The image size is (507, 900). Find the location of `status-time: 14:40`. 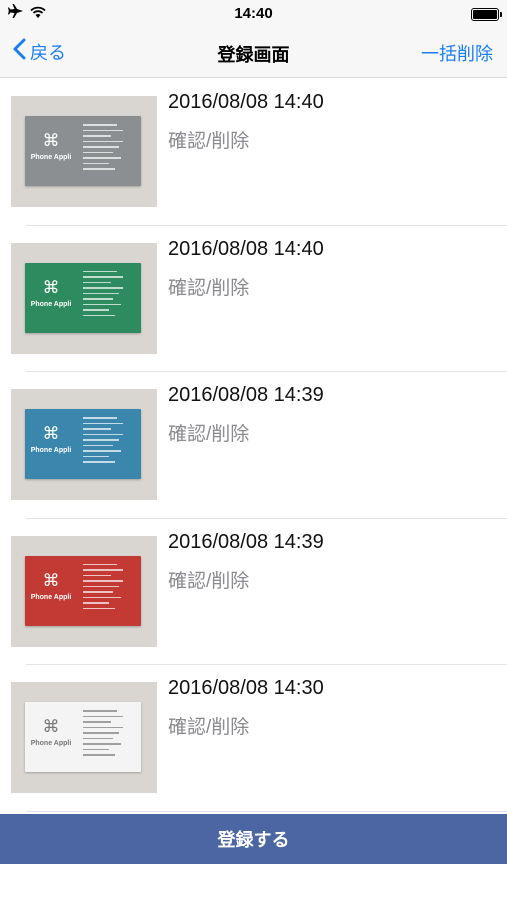

status-time: 14:40 is located at coordinates (253, 13).